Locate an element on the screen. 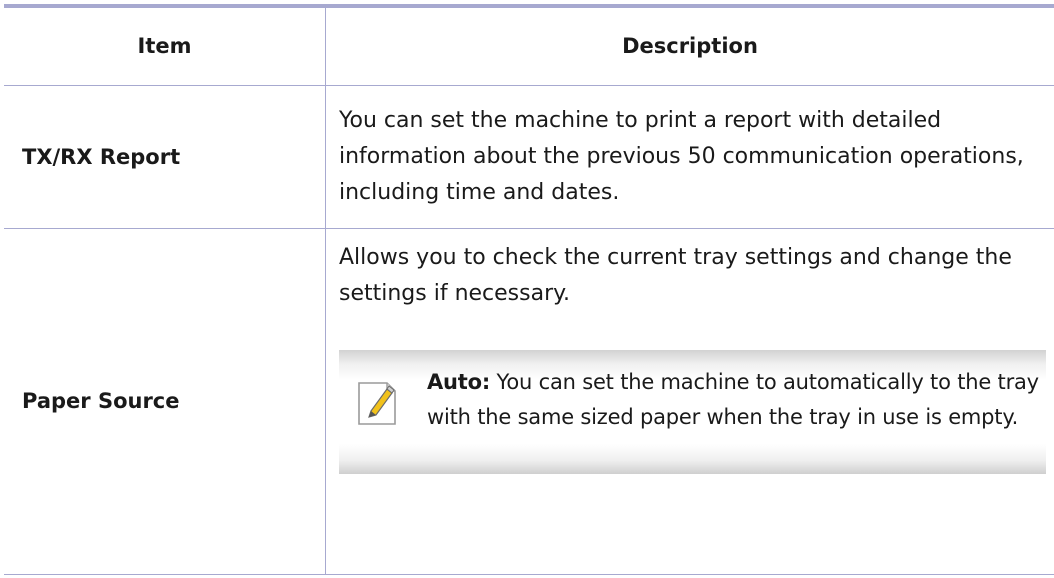  note-label: Auto: is located at coordinates (459, 381).